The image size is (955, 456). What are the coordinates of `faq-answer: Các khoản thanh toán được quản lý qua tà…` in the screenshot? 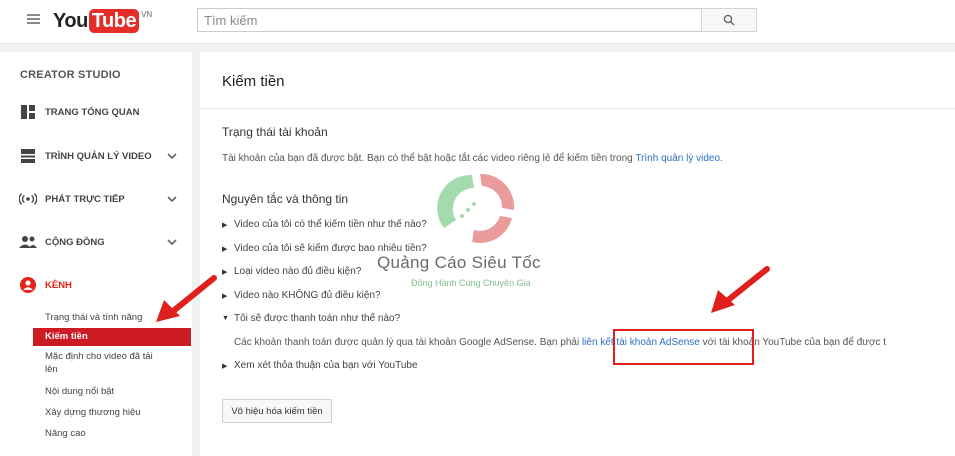 It's located at (560, 342).